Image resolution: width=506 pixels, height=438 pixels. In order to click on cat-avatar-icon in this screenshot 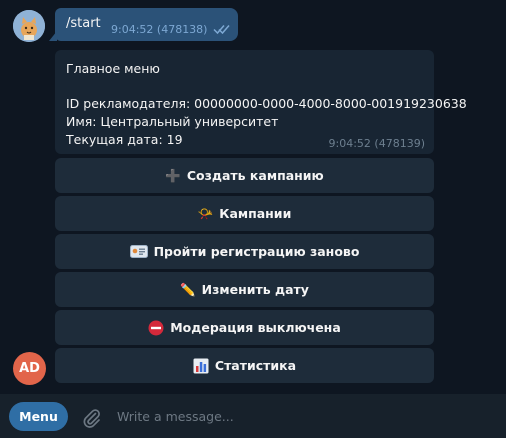, I will do `click(29, 26)`.